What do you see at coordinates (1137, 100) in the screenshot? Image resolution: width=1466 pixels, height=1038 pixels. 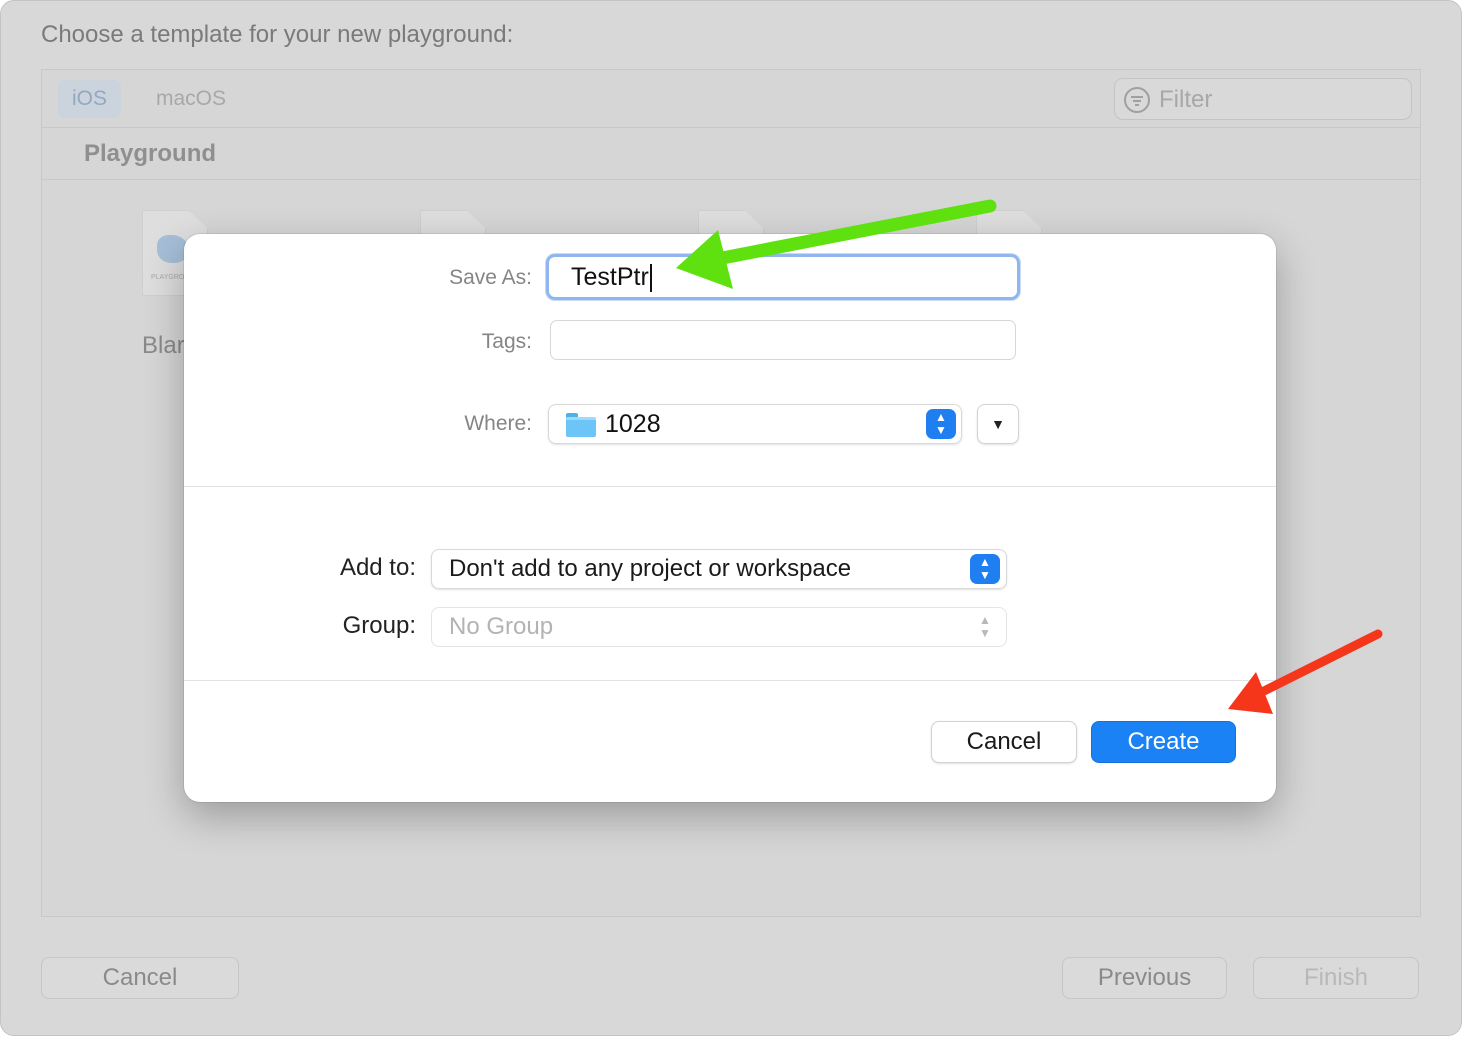 I see `filter-icon` at bounding box center [1137, 100].